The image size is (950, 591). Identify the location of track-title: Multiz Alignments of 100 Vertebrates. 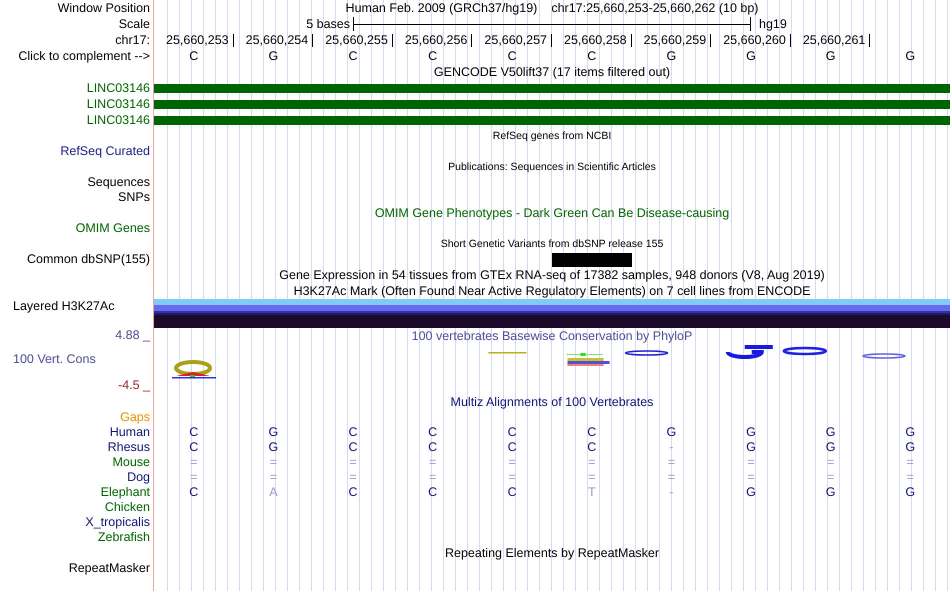
(552, 402).